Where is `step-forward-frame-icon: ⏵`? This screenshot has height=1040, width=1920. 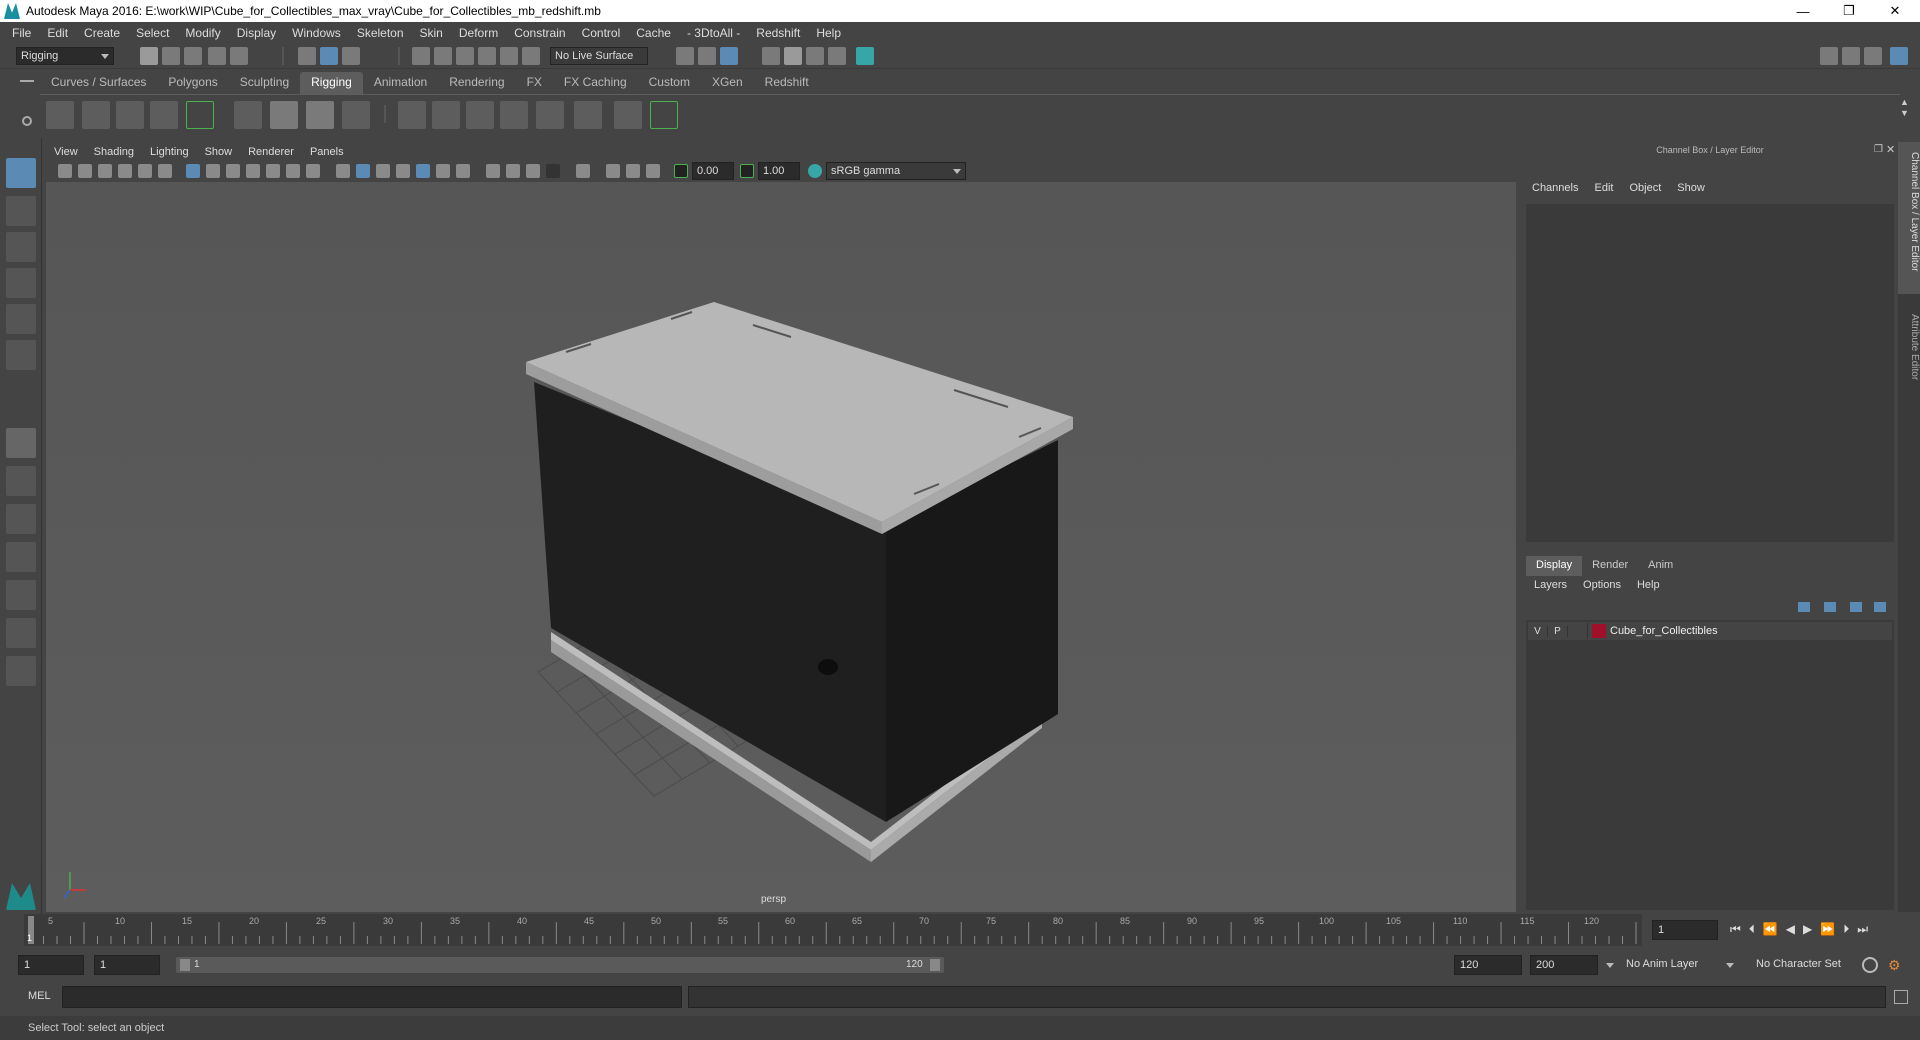 step-forward-frame-icon: ⏵ is located at coordinates (1850, 929).